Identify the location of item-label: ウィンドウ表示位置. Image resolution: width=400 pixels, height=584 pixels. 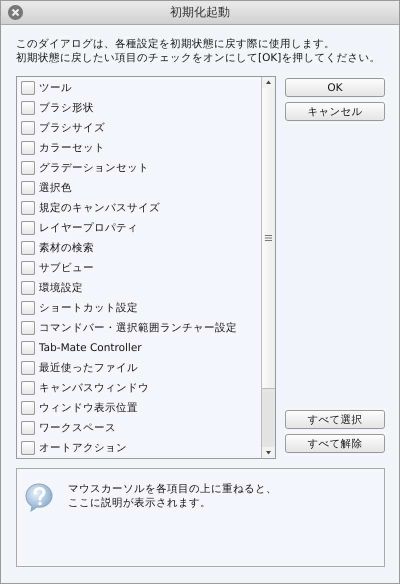
(88, 408).